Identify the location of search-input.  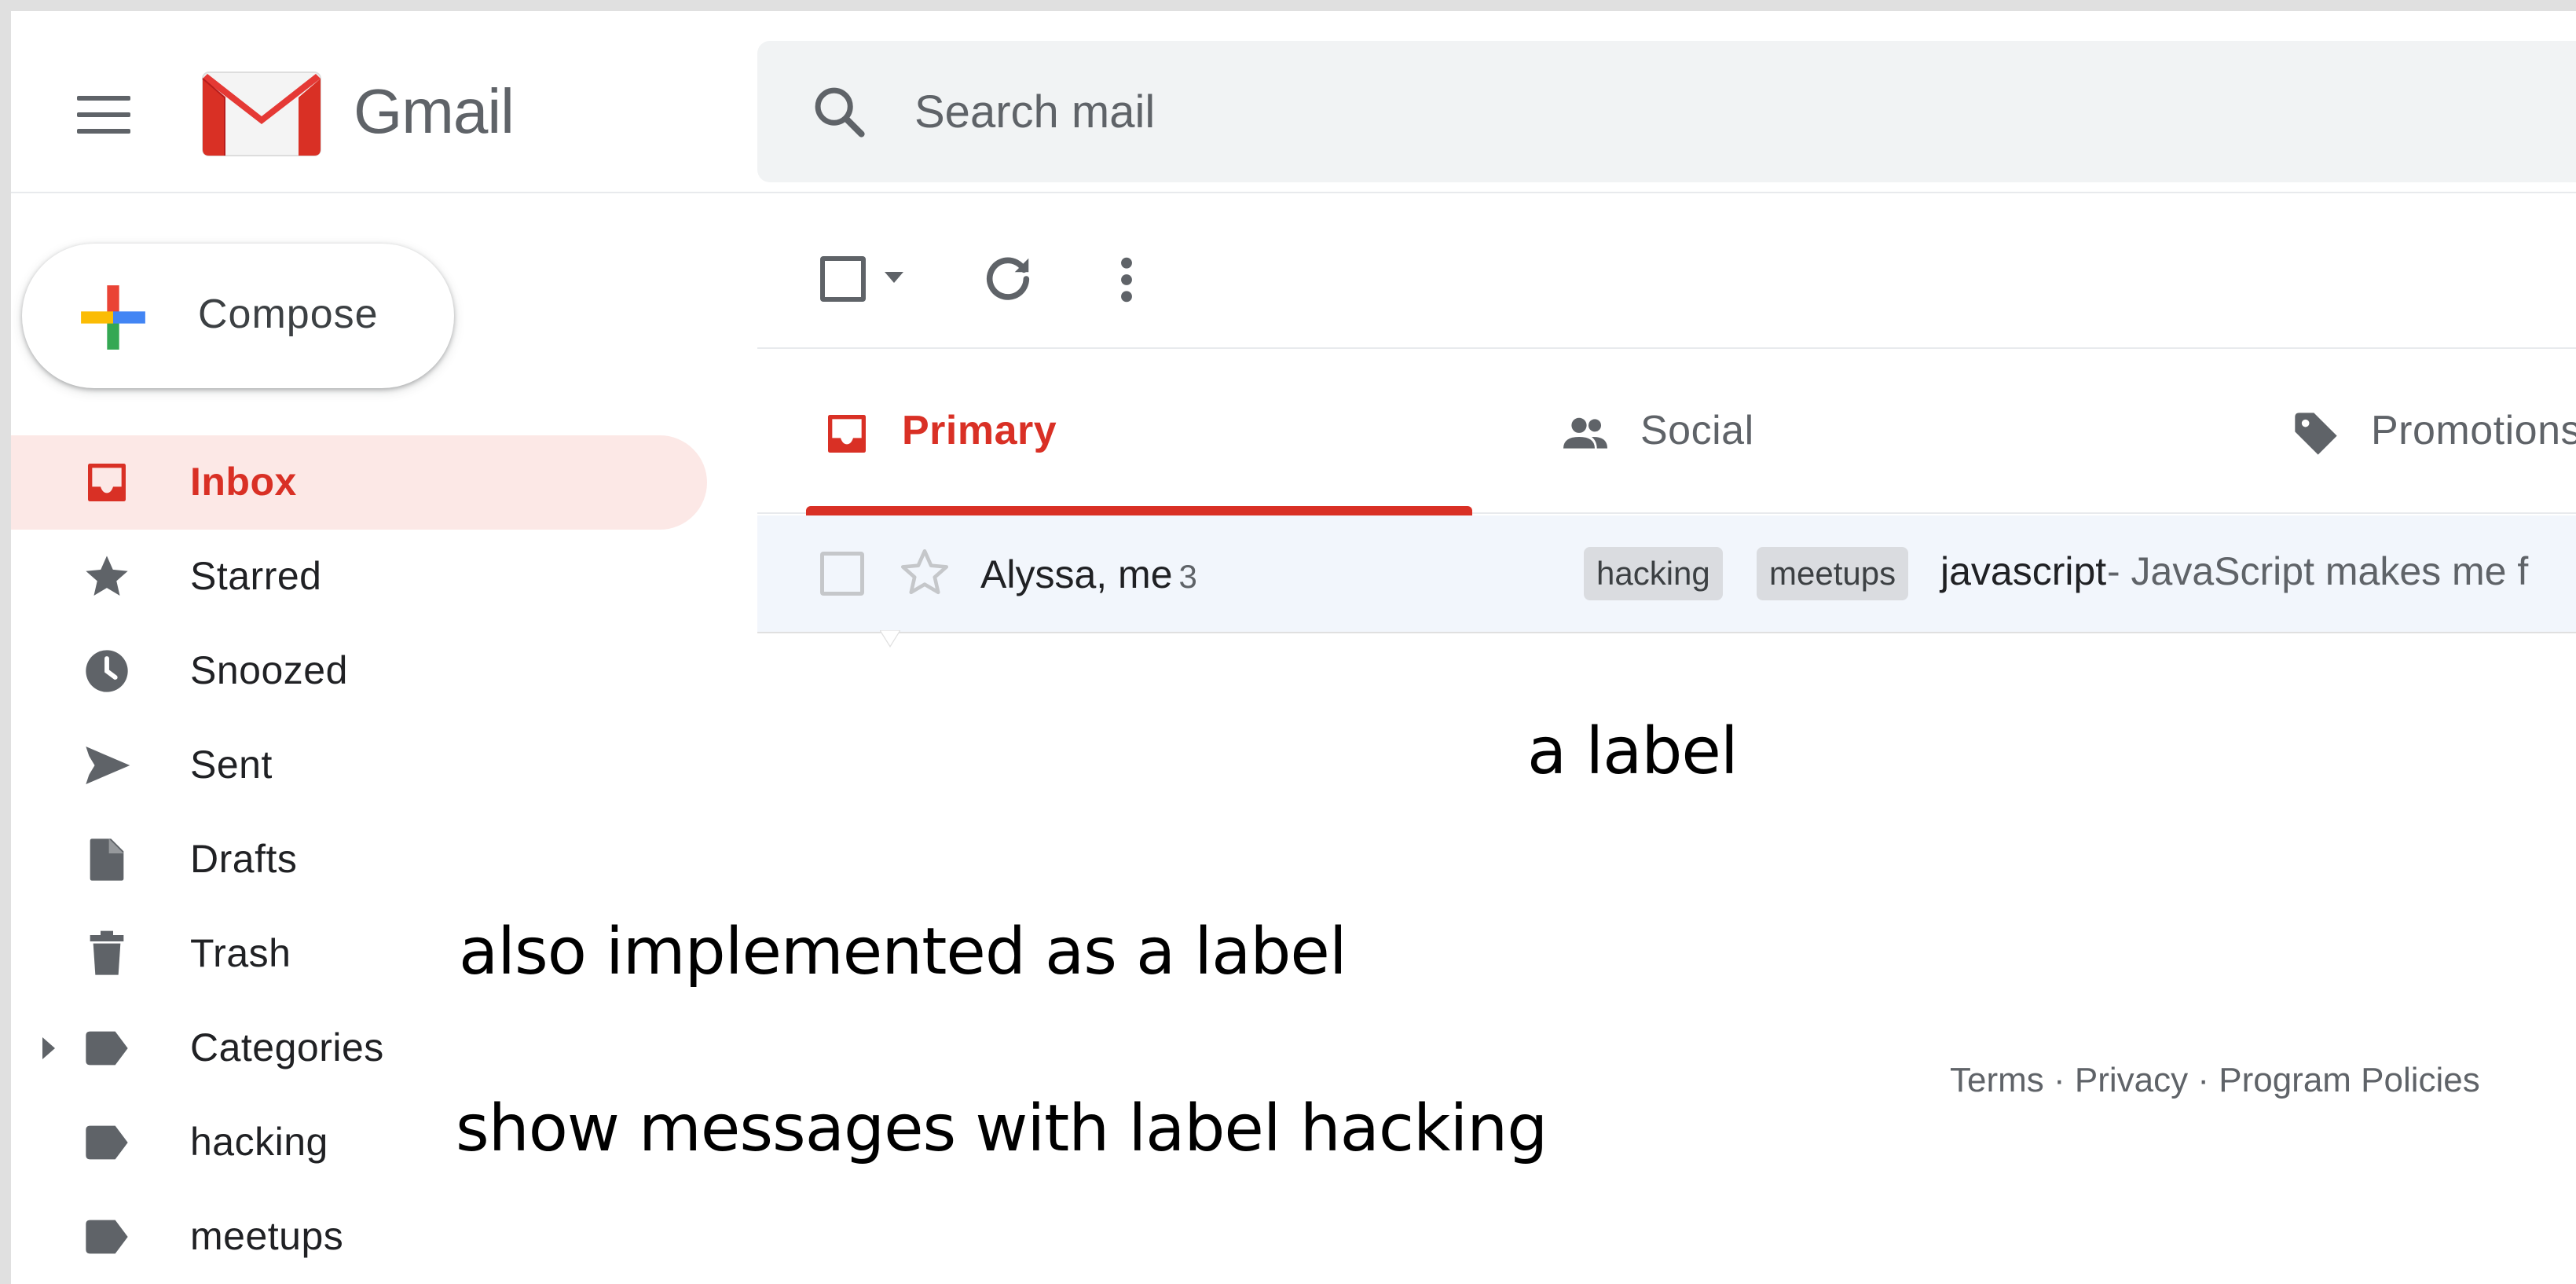
(1503, 112).